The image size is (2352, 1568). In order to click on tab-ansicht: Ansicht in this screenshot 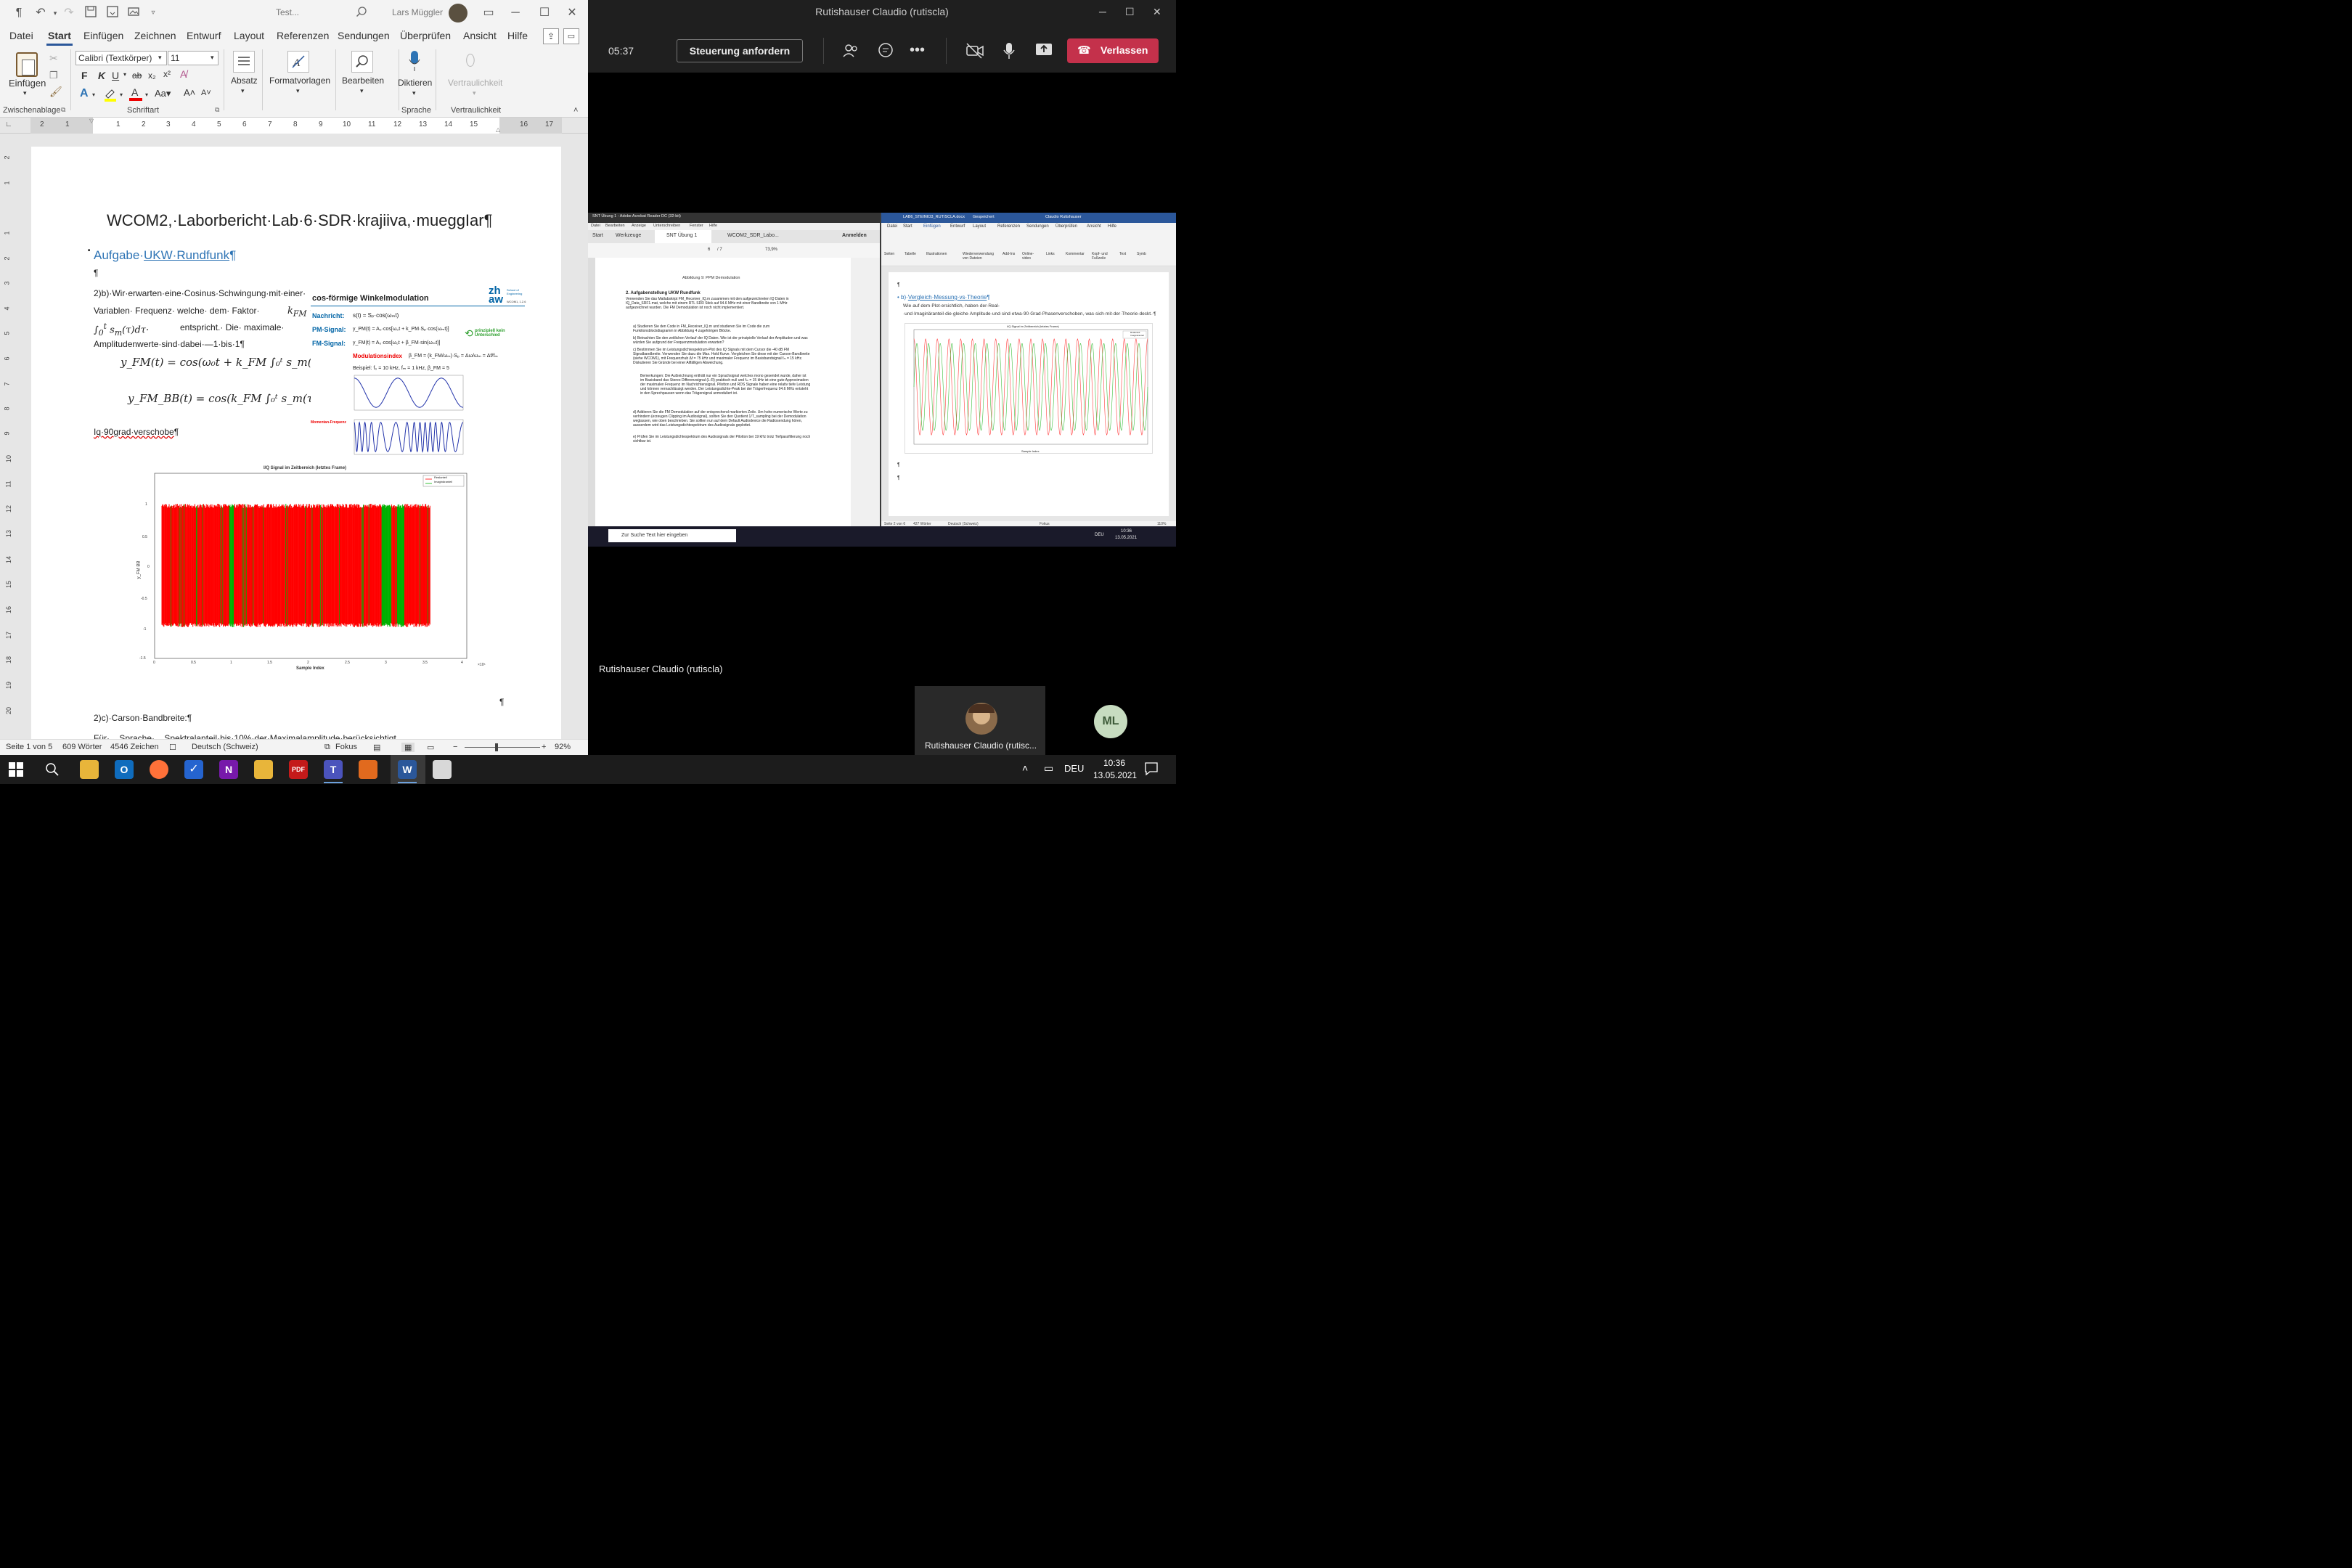, I will do `click(480, 35)`.